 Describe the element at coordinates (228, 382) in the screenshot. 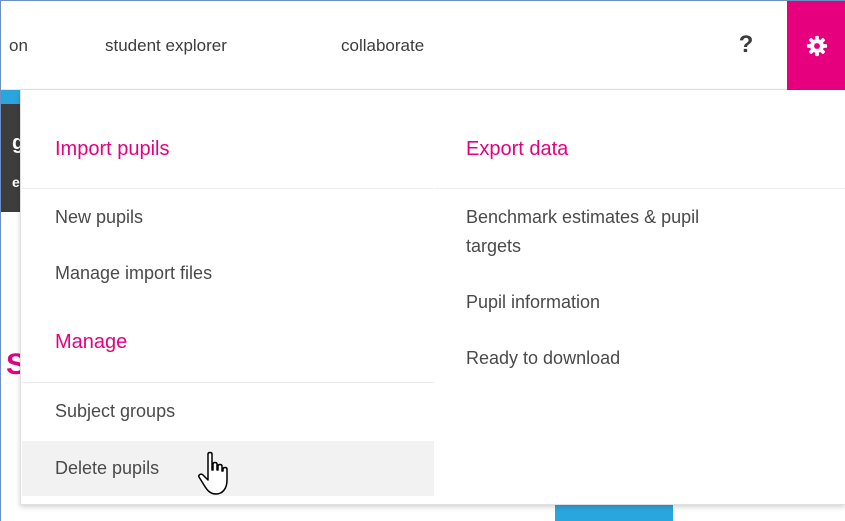

I see `manage-divider` at that location.